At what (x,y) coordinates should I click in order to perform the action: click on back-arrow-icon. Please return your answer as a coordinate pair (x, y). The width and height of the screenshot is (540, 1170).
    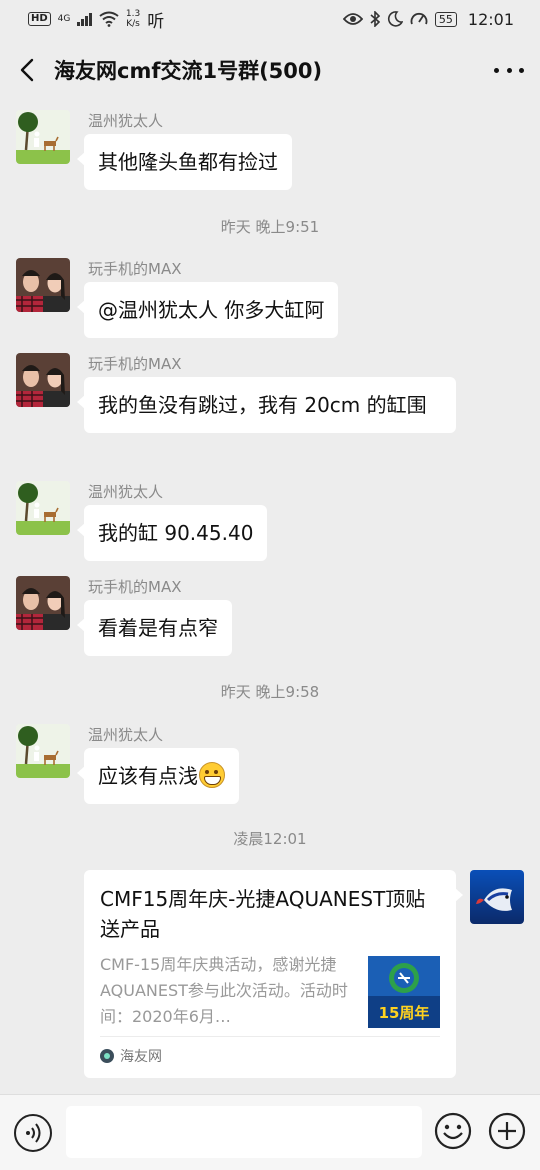
    Looking at the image, I should click on (28, 70).